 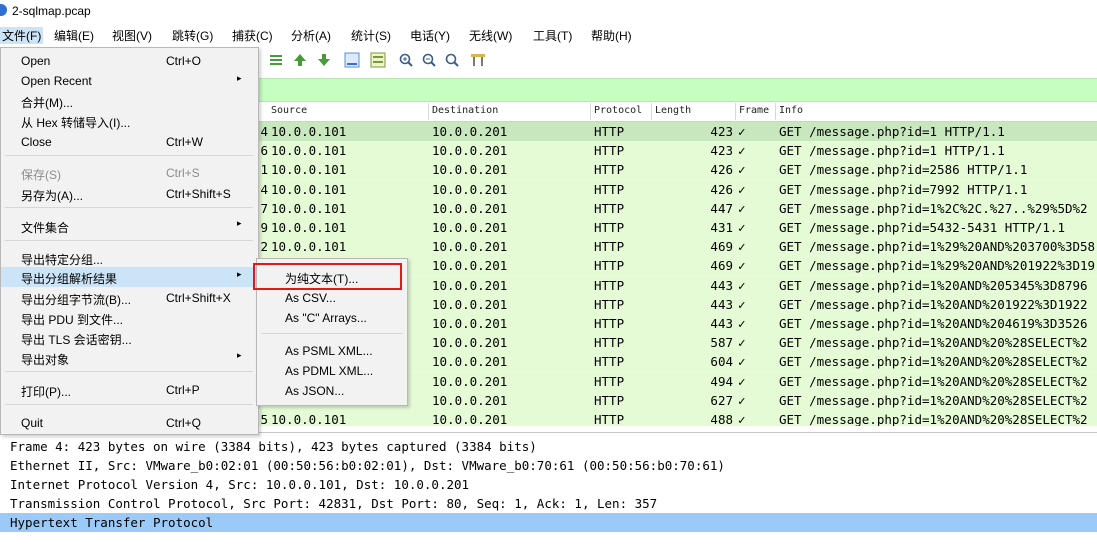 I want to click on column-protocol: Protocol, so click(x=618, y=110).